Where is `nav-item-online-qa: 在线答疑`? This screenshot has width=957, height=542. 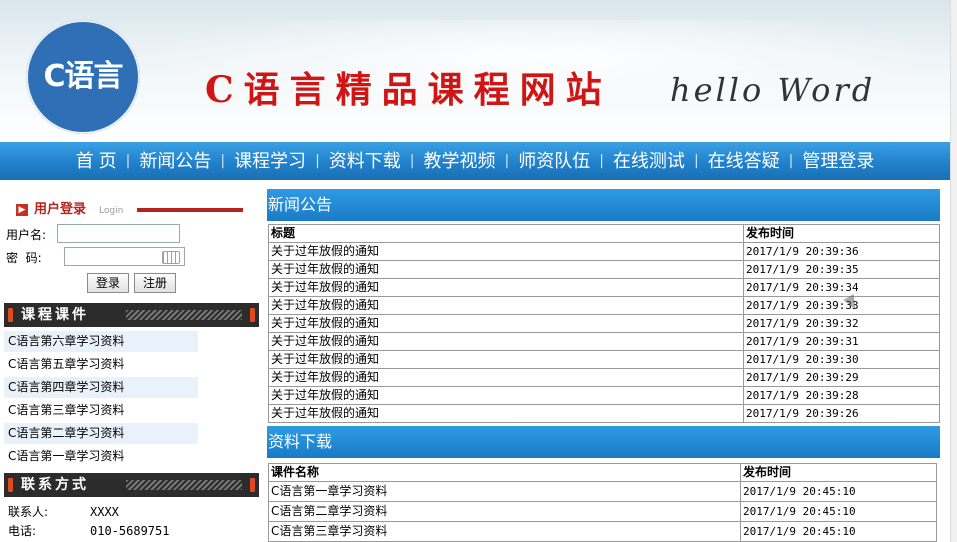 nav-item-online-qa: 在线答疑 is located at coordinates (744, 161).